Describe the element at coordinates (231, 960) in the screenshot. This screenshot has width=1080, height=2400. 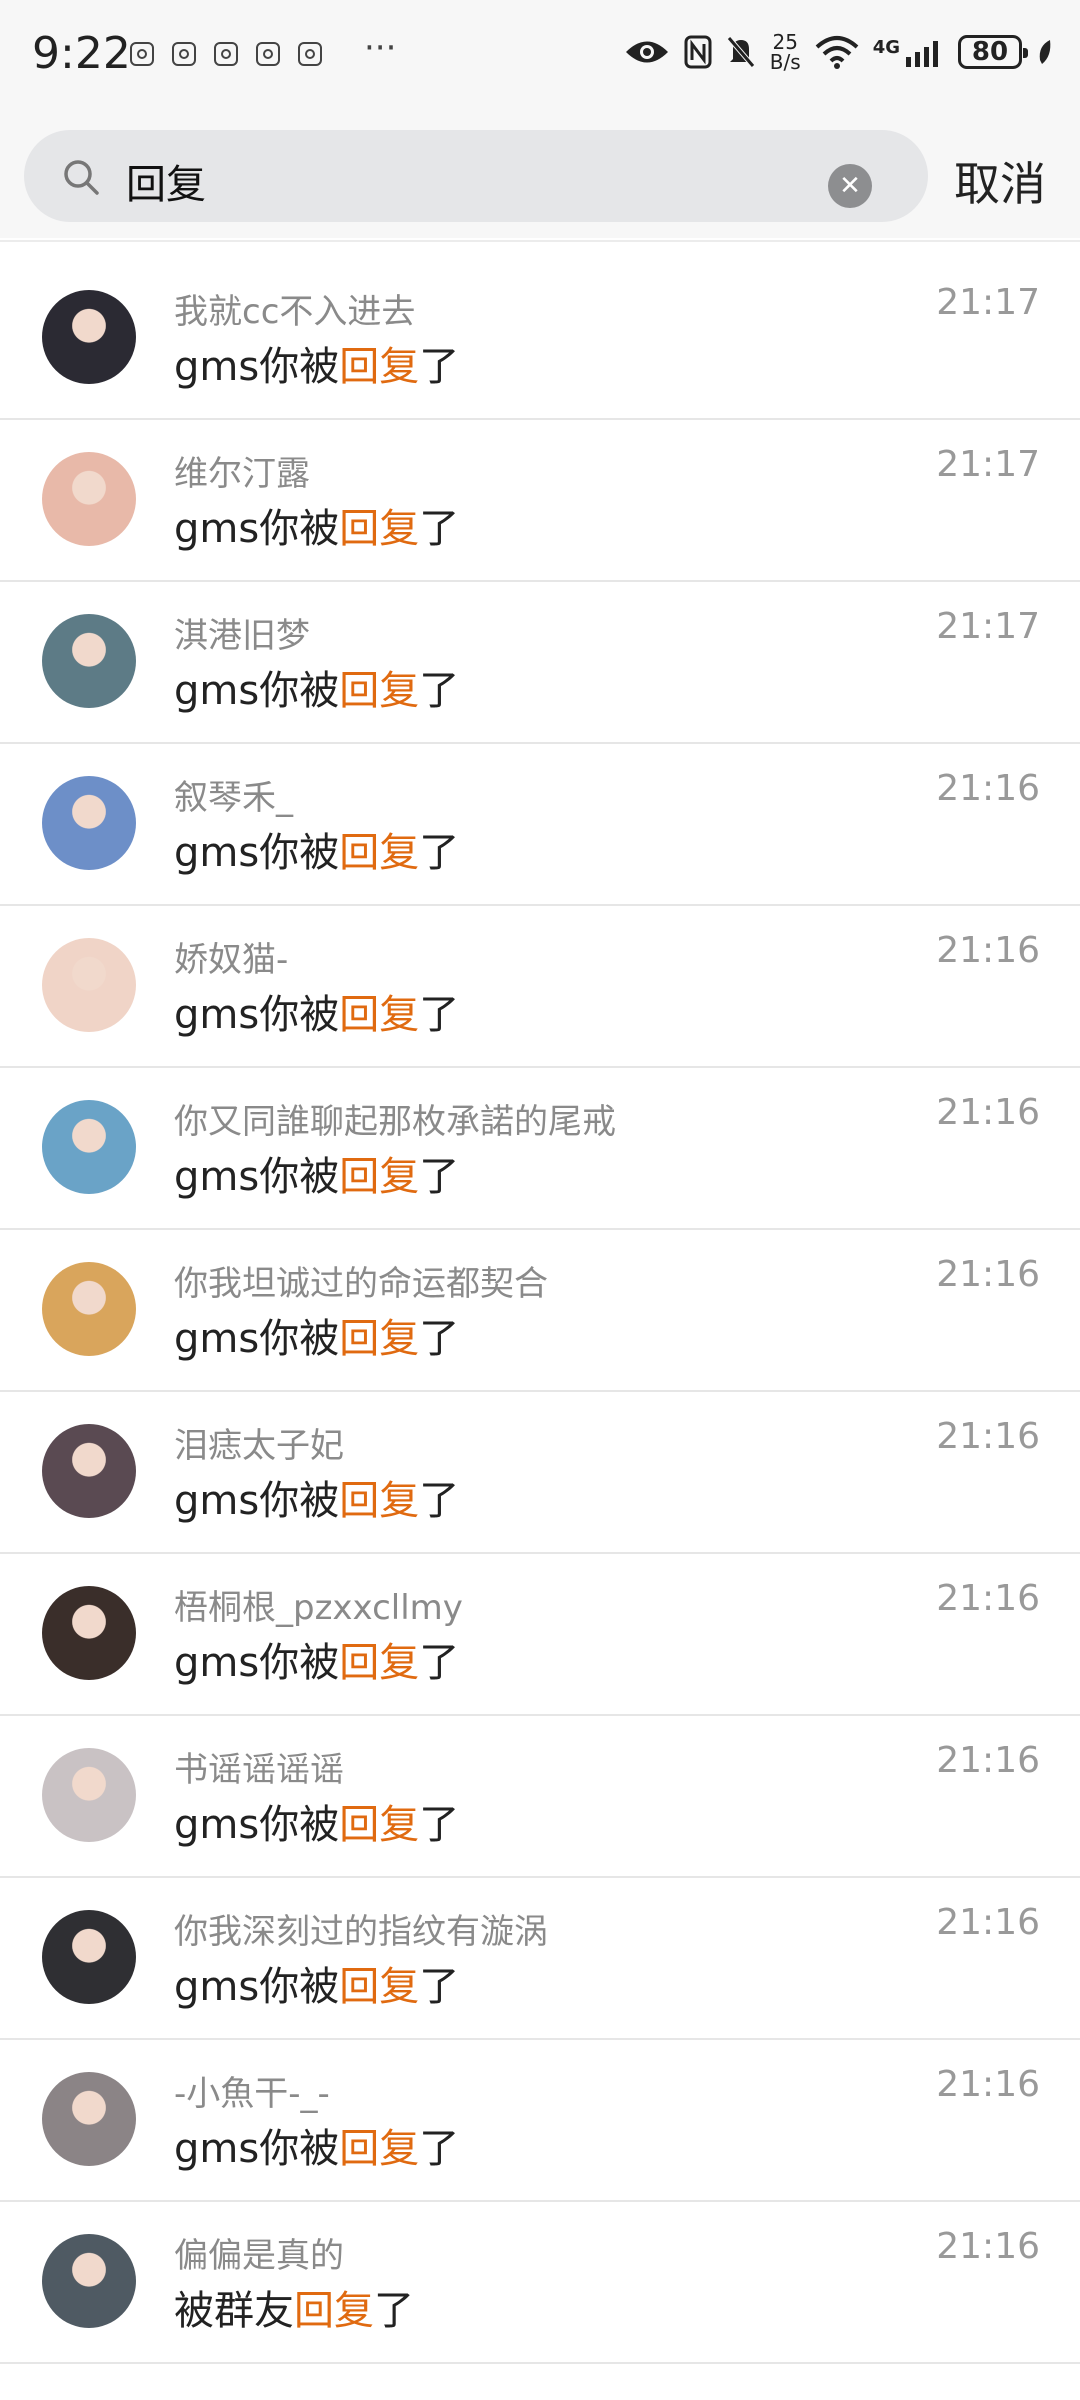
I see `sender-name: 娇奴猫-` at that location.